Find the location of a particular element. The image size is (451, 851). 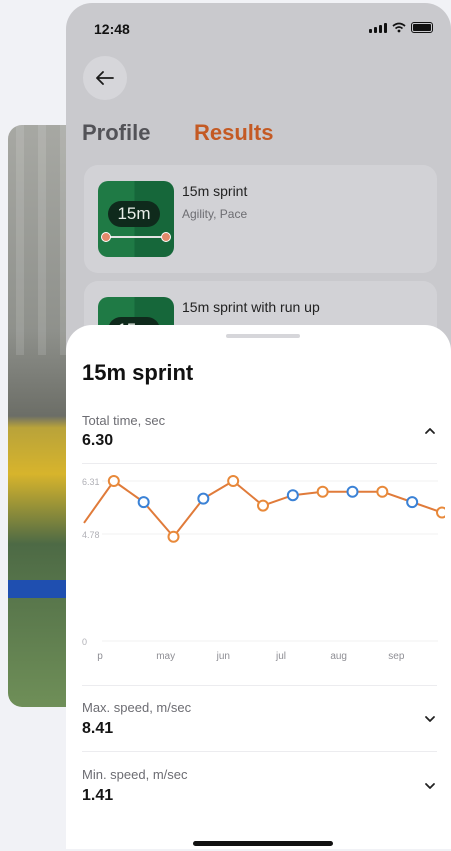

x-tick-label: may is located at coordinates (165, 656).